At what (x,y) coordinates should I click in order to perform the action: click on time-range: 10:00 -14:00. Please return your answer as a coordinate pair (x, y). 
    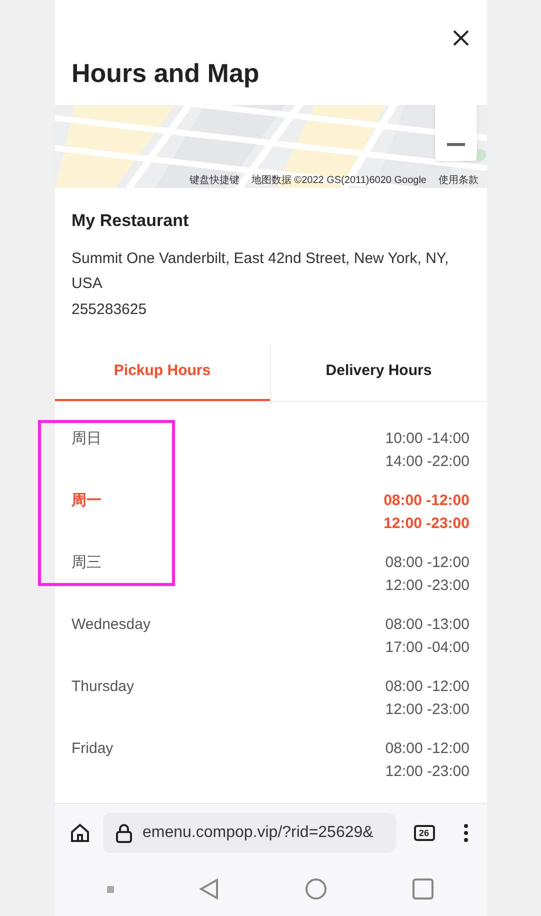
    Looking at the image, I should click on (427, 438).